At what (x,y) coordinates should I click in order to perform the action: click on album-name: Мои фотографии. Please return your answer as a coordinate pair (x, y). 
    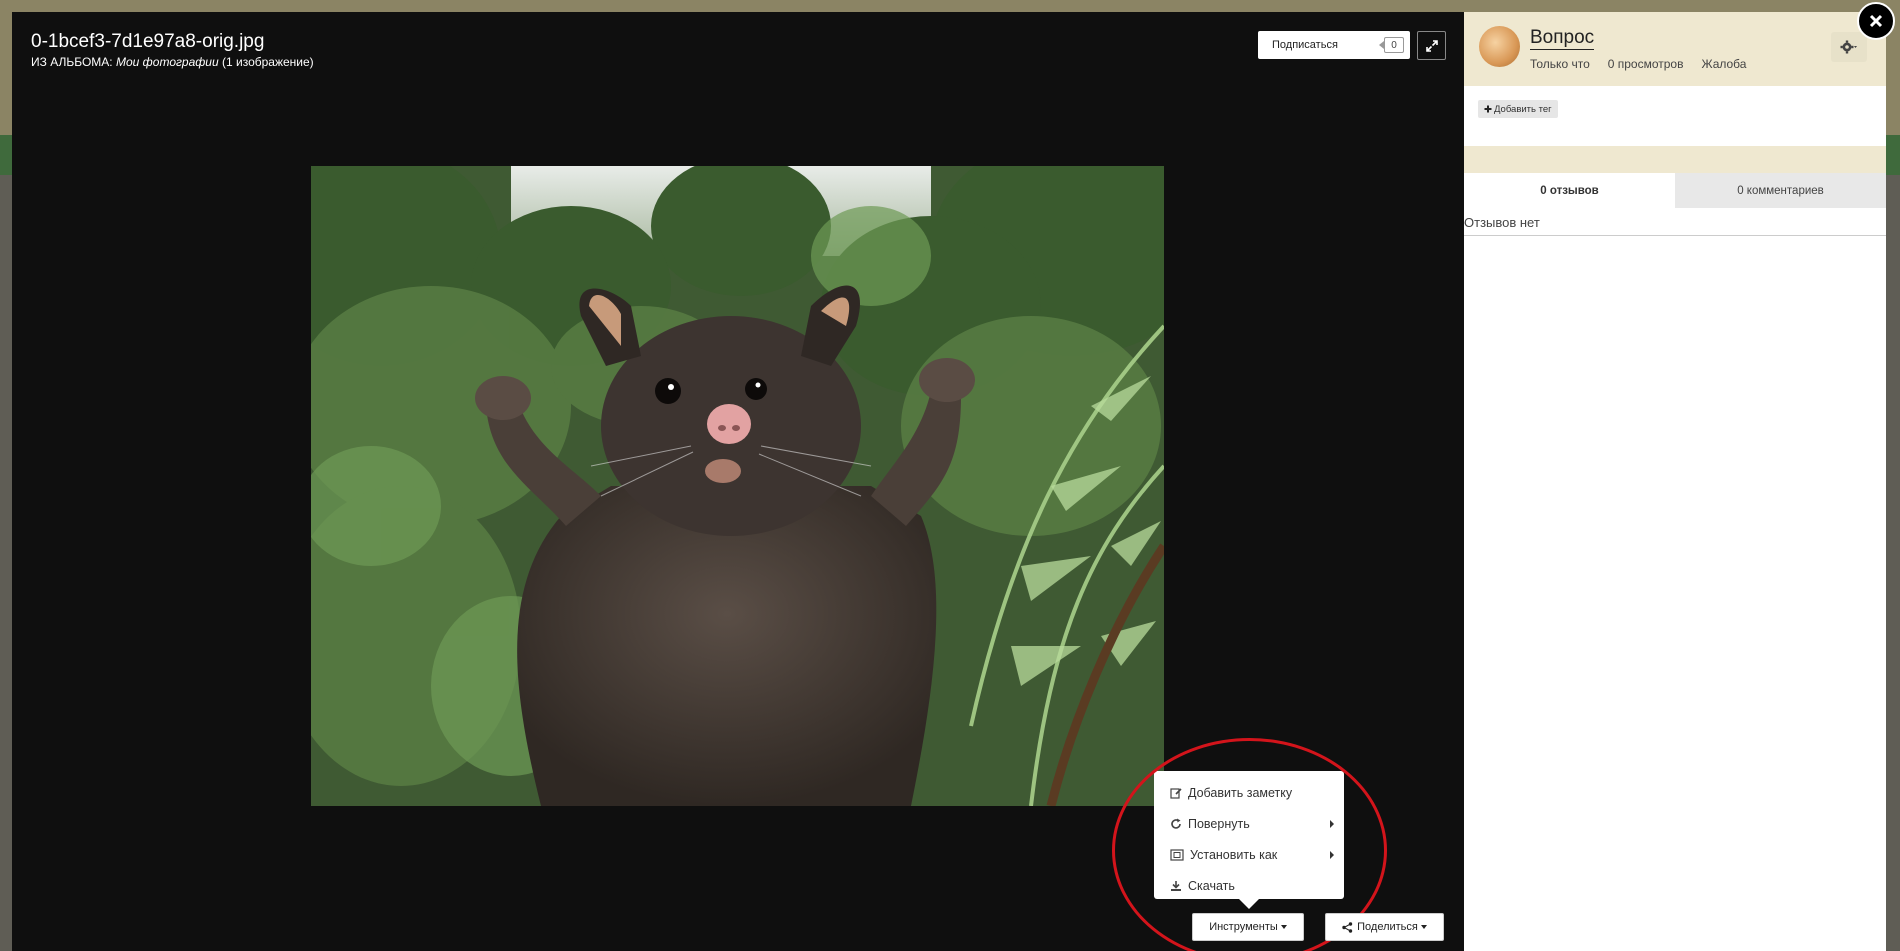
    Looking at the image, I should click on (167, 62).